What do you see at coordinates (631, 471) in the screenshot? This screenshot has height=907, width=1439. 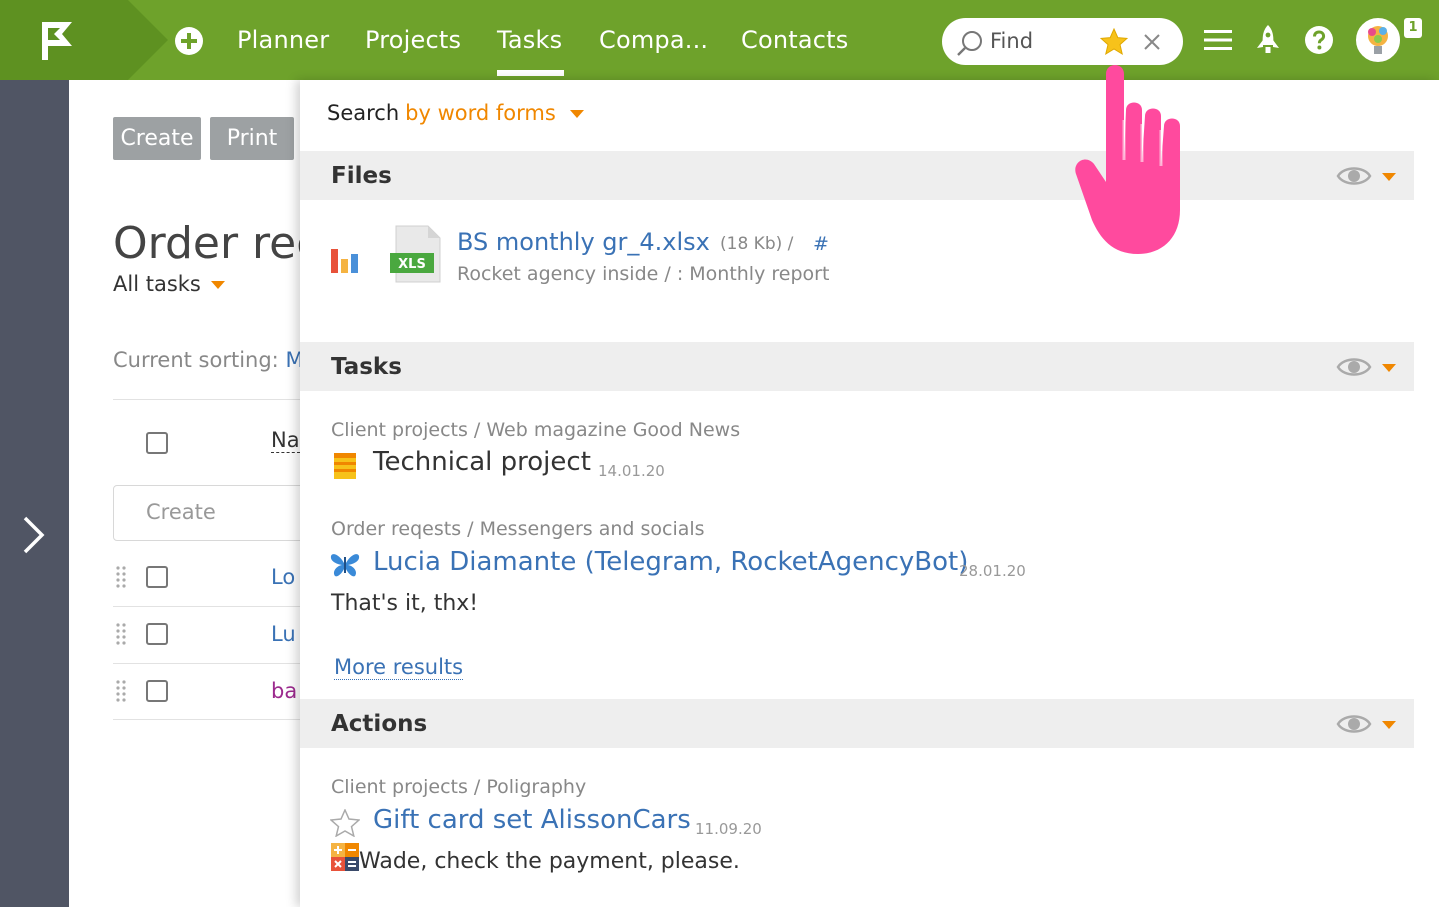 I see `task-date: 14.01.20` at bounding box center [631, 471].